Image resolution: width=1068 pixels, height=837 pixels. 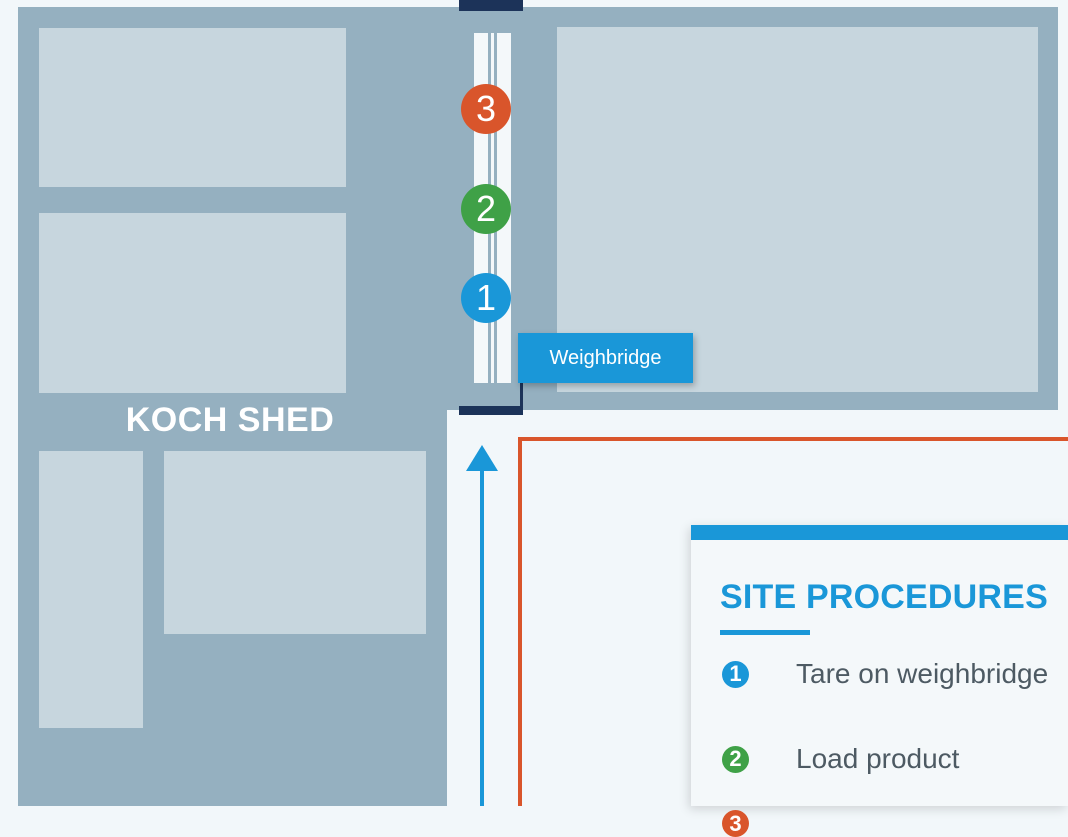 What do you see at coordinates (486, 109) in the screenshot?
I see `step-marker-3: 3` at bounding box center [486, 109].